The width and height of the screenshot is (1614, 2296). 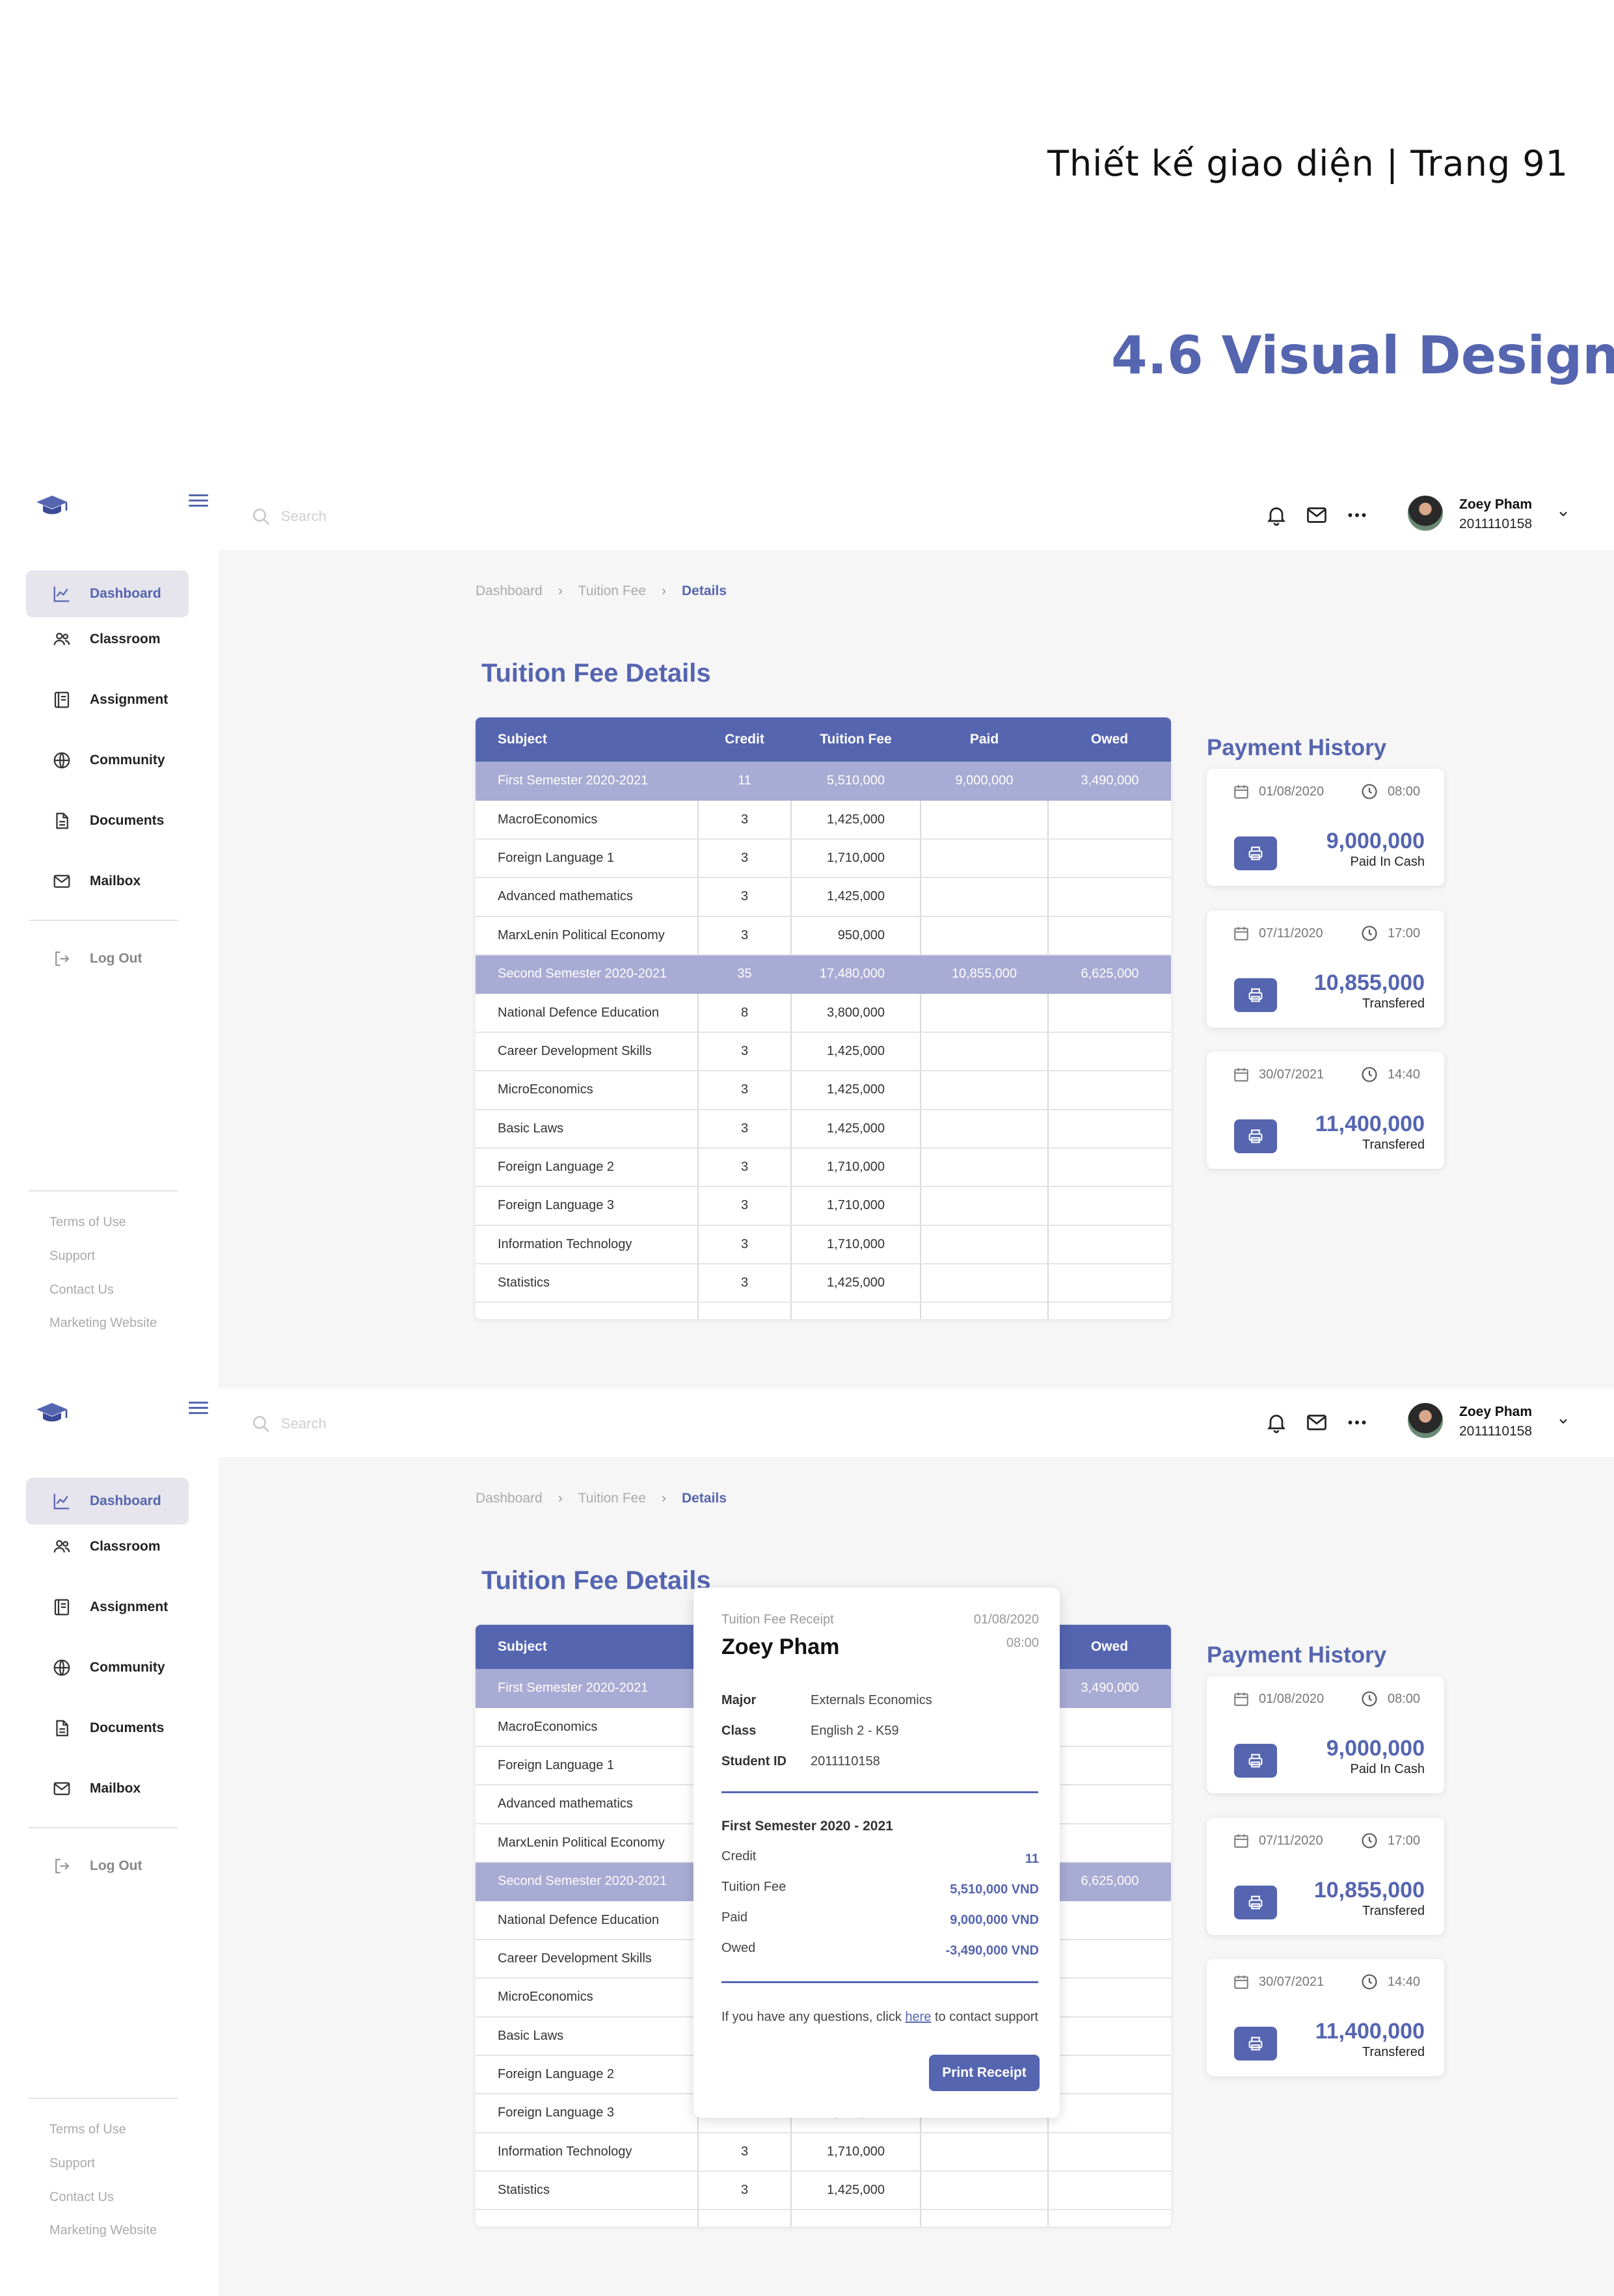 What do you see at coordinates (823, 1206) in the screenshot?
I see `table-row: Foreign Language 331,710,000` at bounding box center [823, 1206].